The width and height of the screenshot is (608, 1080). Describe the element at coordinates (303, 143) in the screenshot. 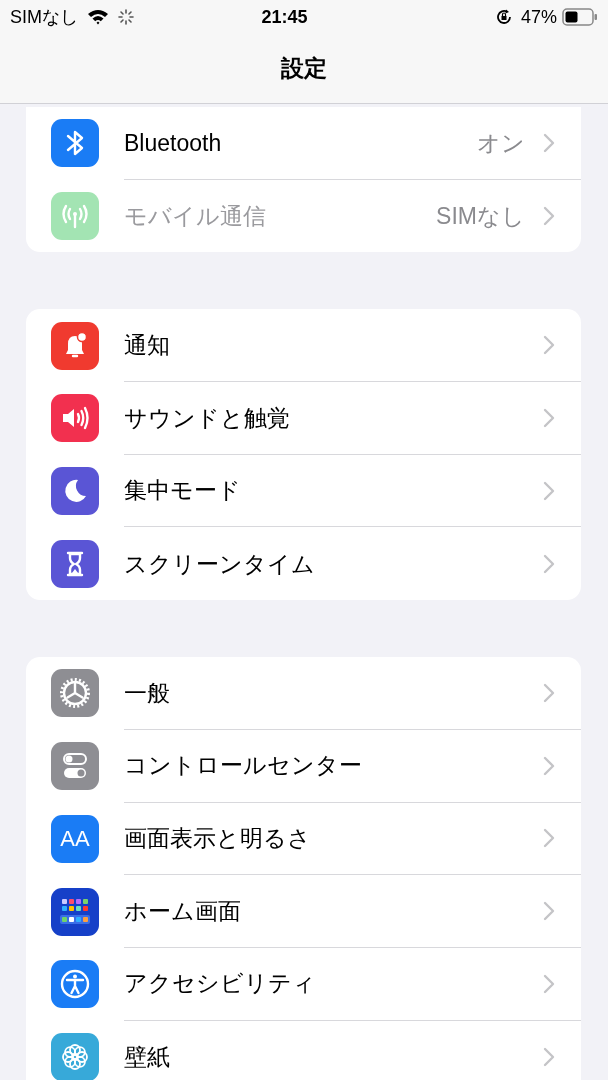

I see `settings-row: Bluetooth オン` at that location.